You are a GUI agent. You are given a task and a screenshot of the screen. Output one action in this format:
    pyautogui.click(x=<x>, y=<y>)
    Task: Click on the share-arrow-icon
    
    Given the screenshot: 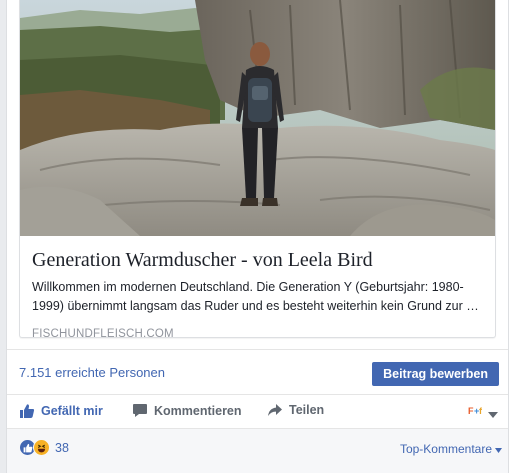 What is the action you would take?
    pyautogui.click(x=275, y=410)
    